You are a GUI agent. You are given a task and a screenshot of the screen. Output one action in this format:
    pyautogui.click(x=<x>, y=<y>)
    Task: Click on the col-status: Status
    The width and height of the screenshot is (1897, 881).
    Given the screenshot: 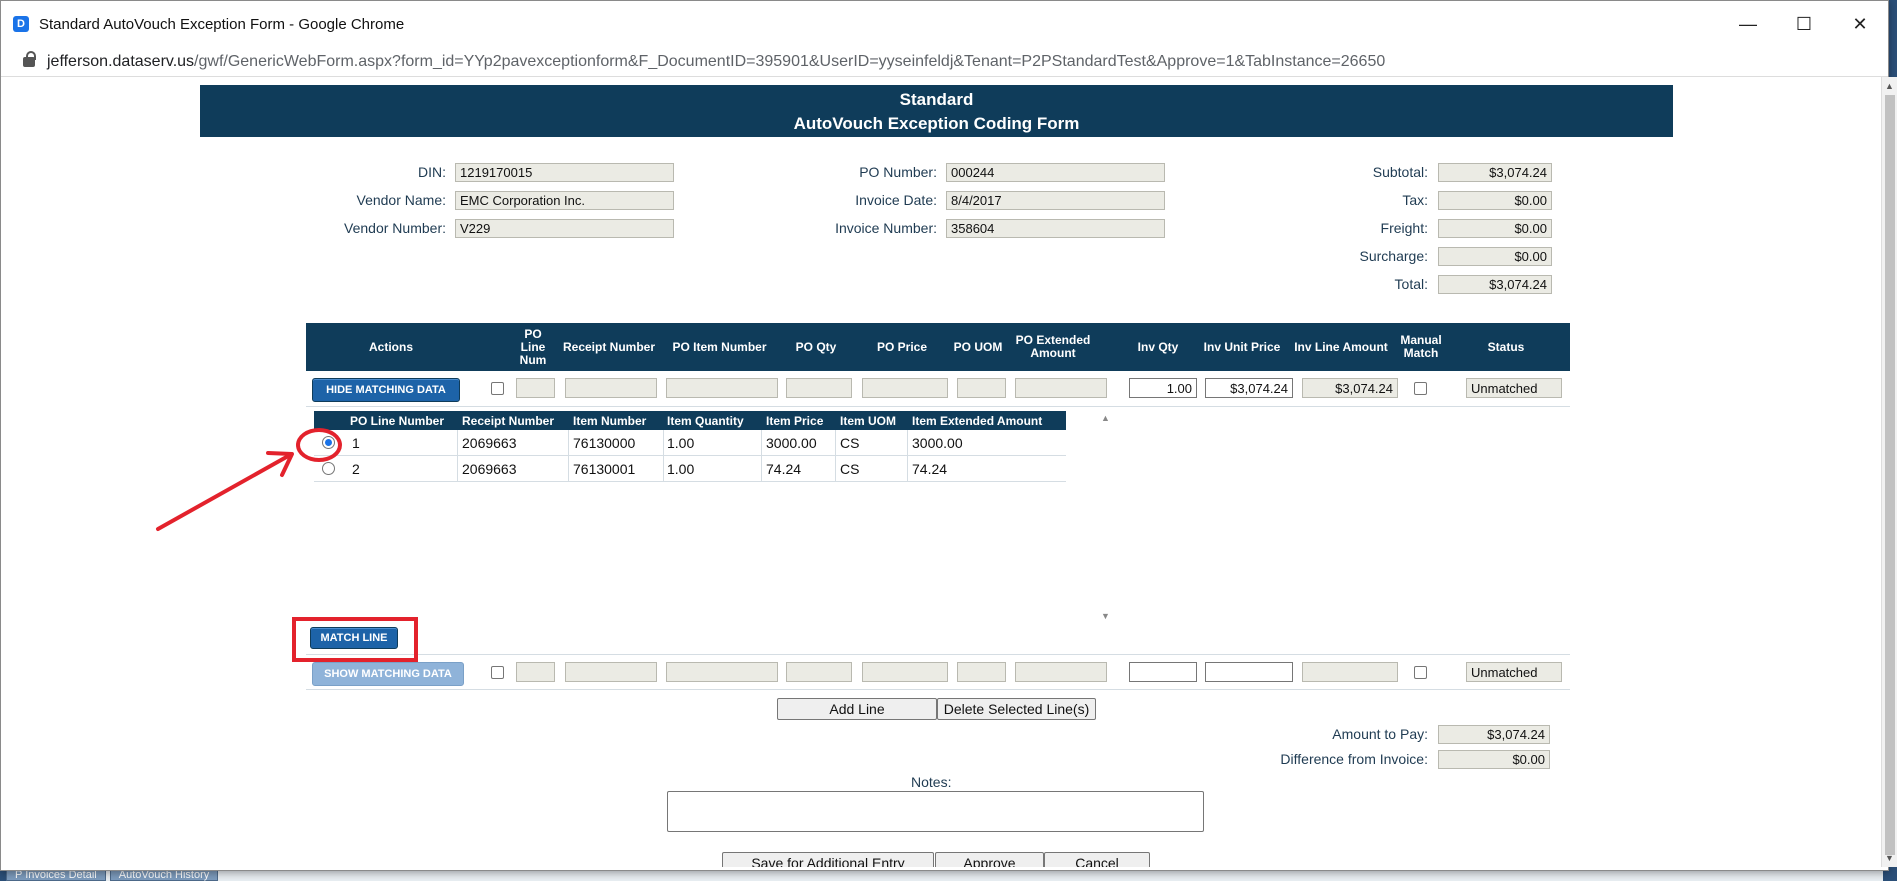 What is the action you would take?
    pyautogui.click(x=1506, y=346)
    